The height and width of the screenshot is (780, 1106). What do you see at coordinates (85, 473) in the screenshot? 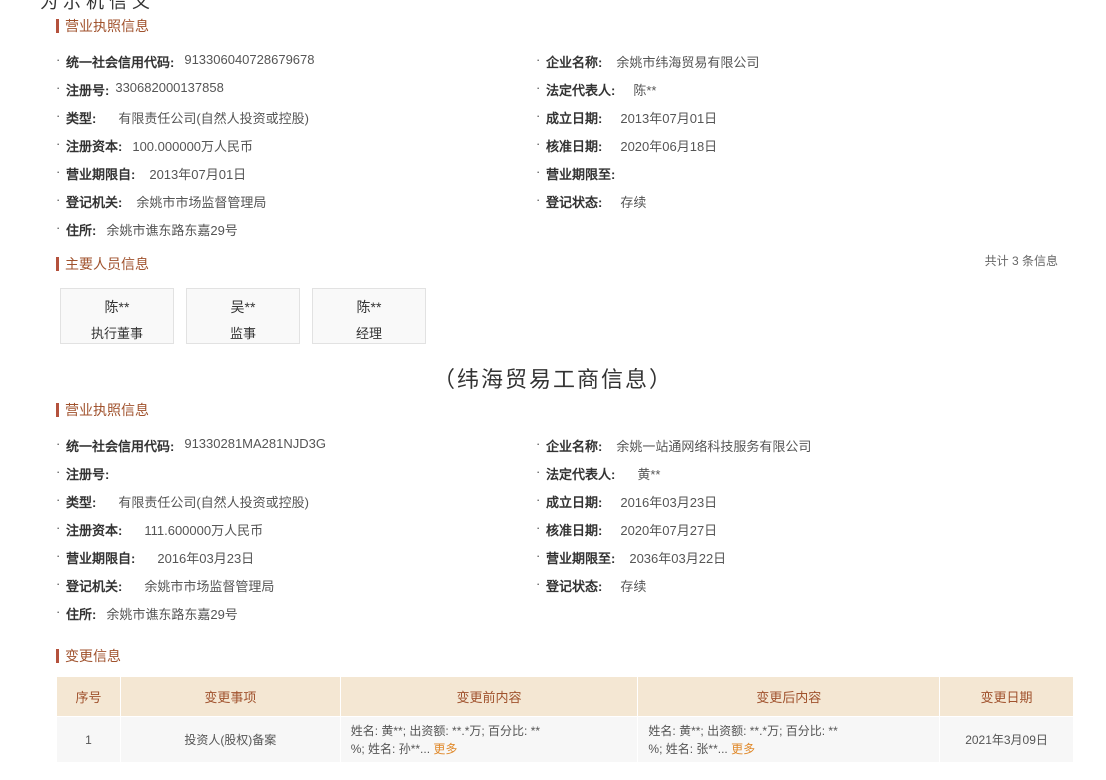
I see `field-reg-no-2: · 注册号:` at bounding box center [85, 473].